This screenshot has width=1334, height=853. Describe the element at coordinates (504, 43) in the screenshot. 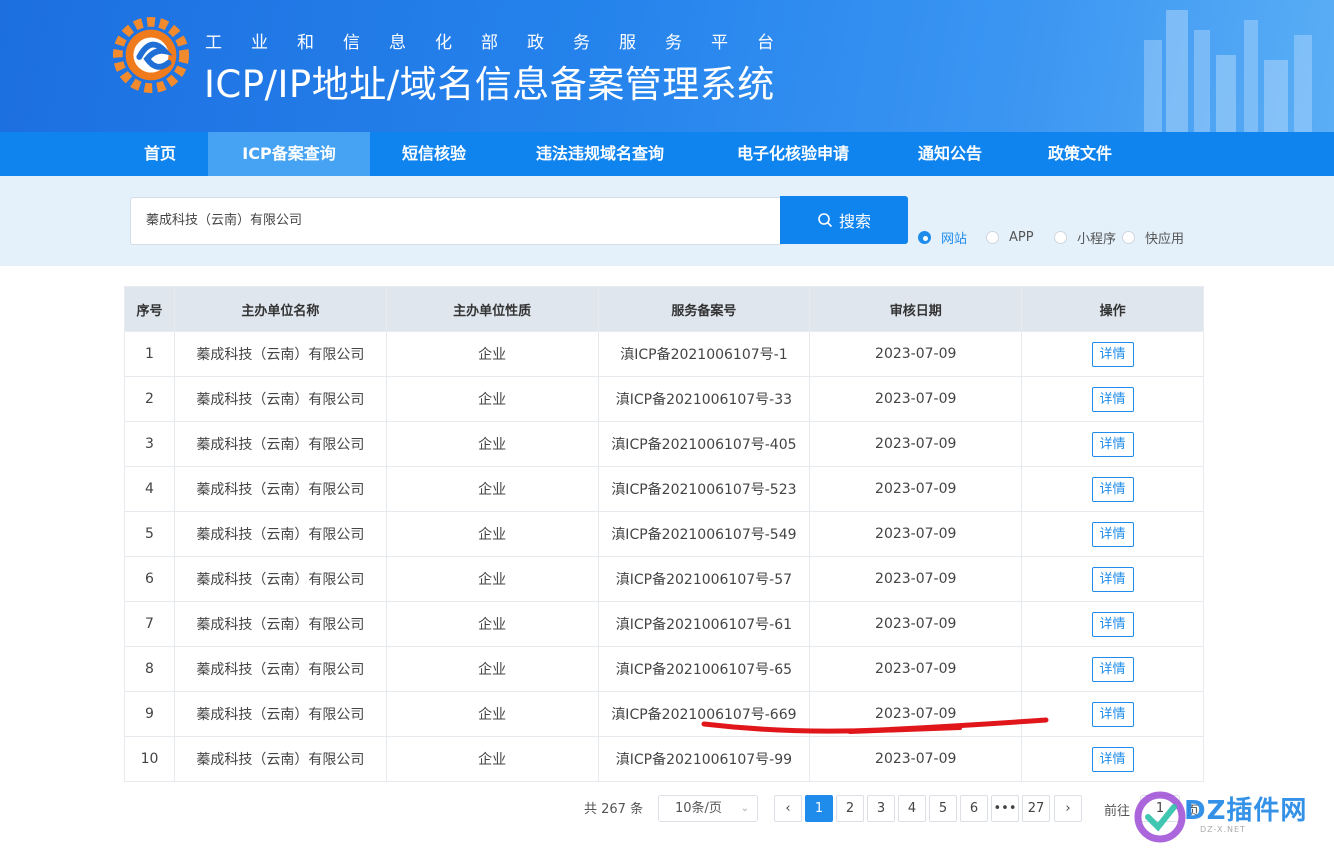

I see `platform-subtitle: 工业和信息化部政务服务平台` at that location.